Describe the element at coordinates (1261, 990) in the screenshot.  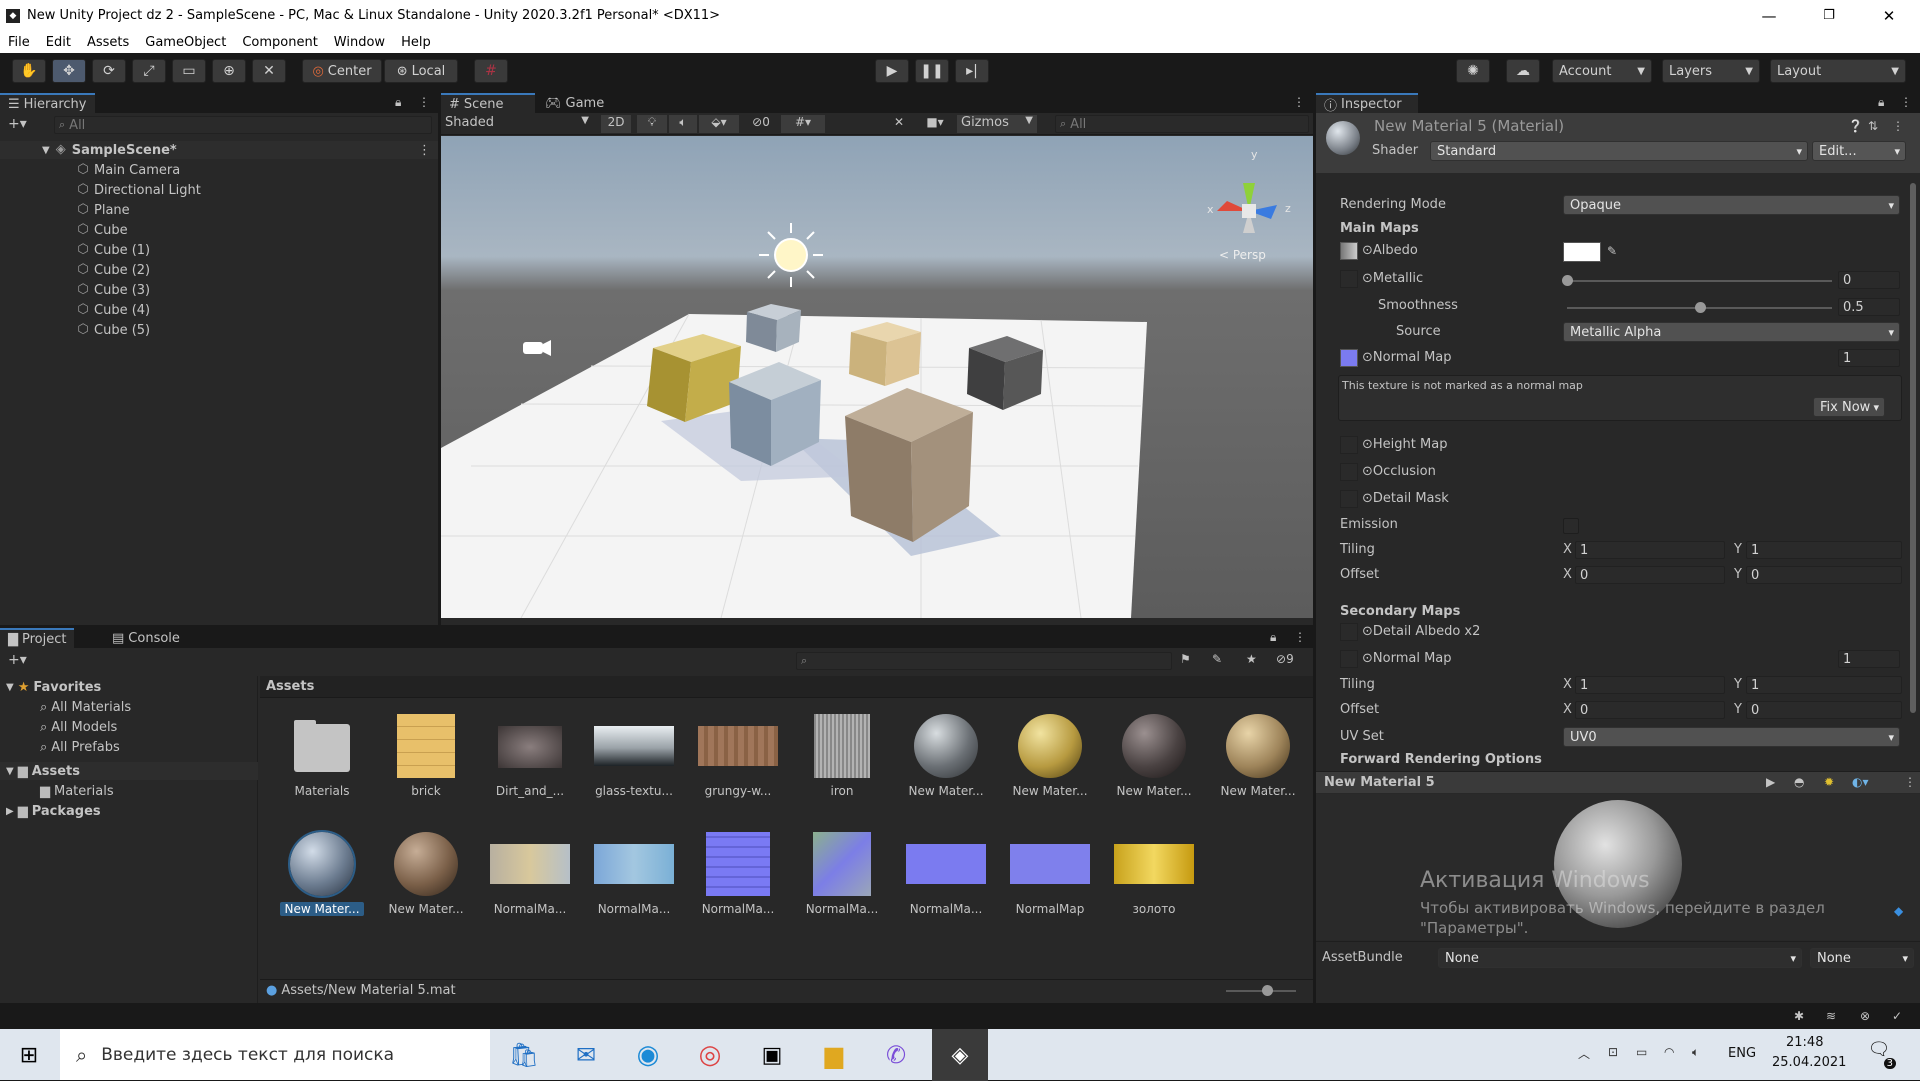
I see `zoom-slider` at that location.